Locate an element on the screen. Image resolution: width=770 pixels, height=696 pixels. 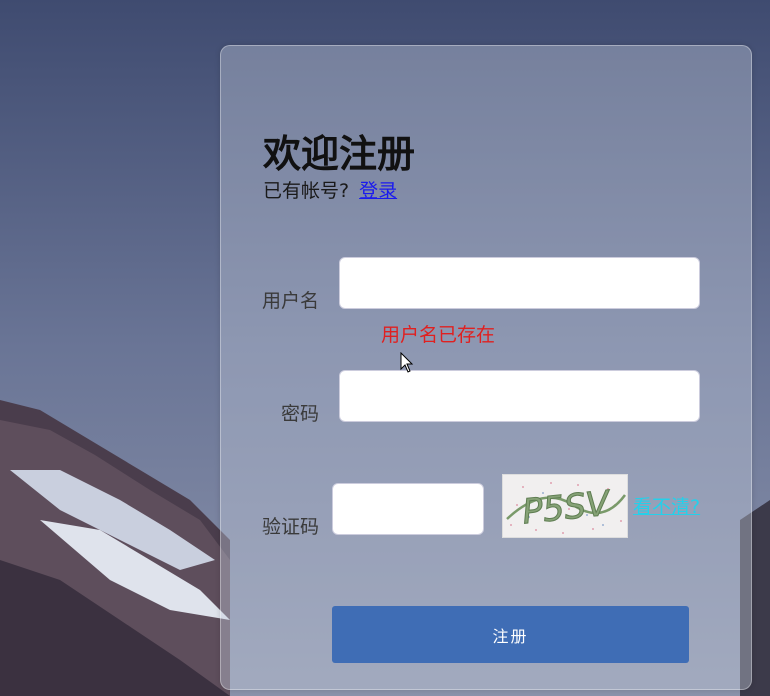
captcha-input is located at coordinates (408, 509).